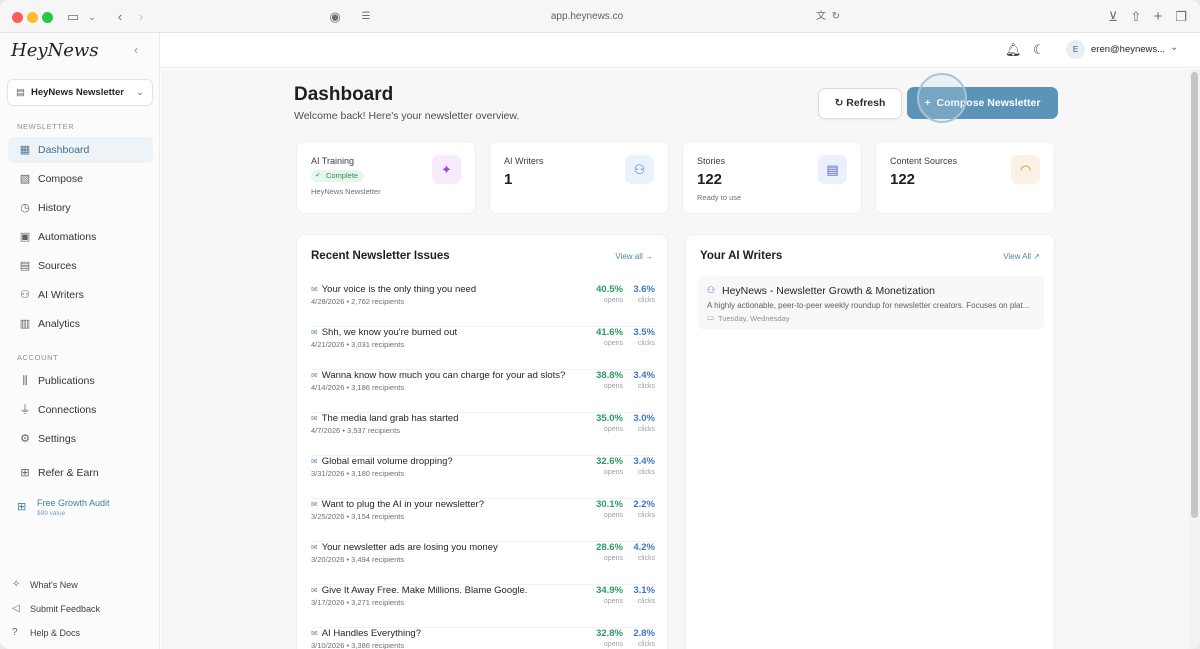 The image size is (1200, 649). Describe the element at coordinates (446, 169) in the screenshot. I see `sparkle-icon: ✦` at that location.